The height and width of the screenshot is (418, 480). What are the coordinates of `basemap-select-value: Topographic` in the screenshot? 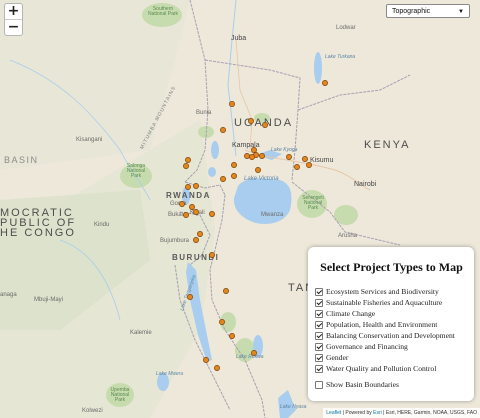 It's located at (411, 11).